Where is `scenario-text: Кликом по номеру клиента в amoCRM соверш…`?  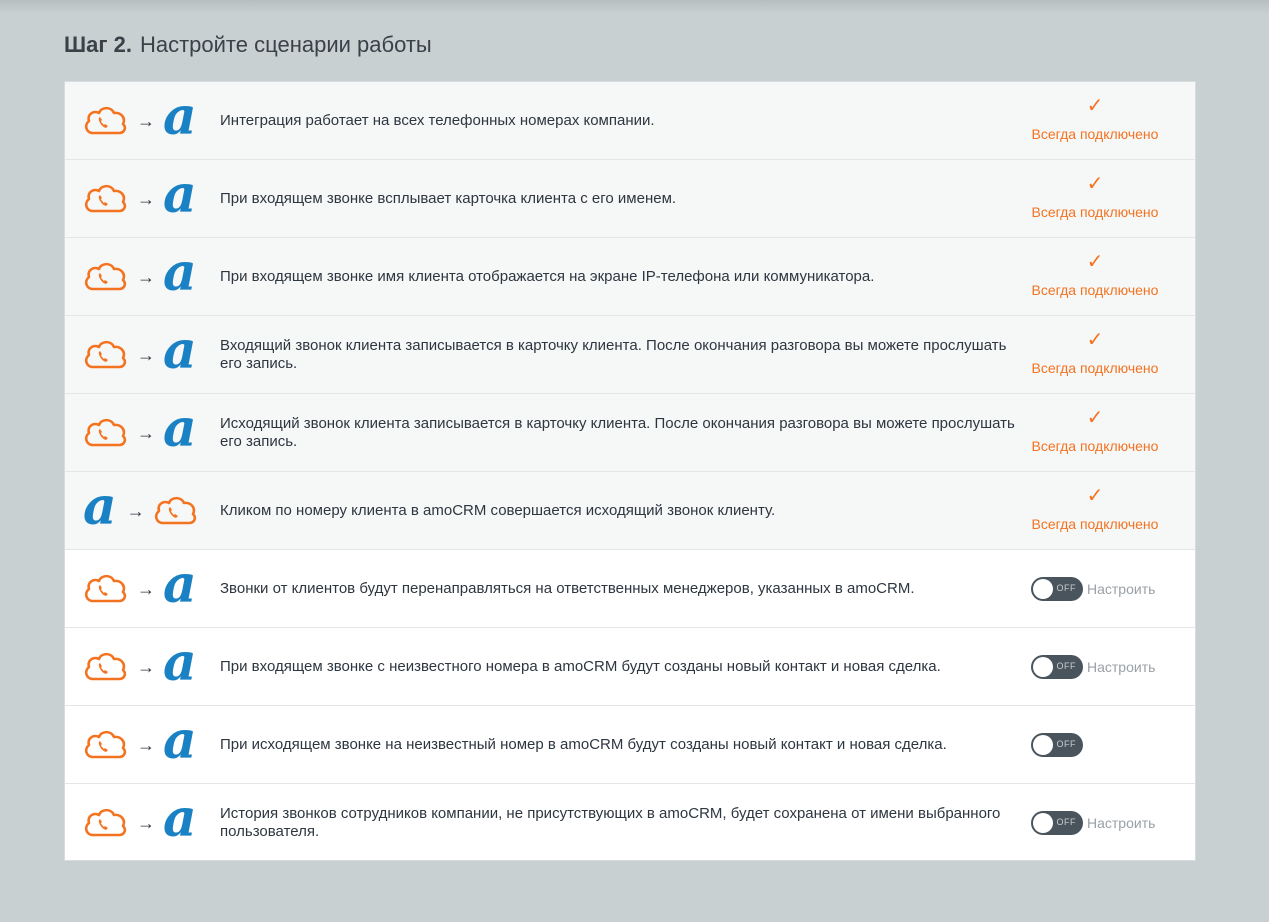 scenario-text: Кликом по номеру клиента в amoCRM соверш… is located at coordinates (498, 510).